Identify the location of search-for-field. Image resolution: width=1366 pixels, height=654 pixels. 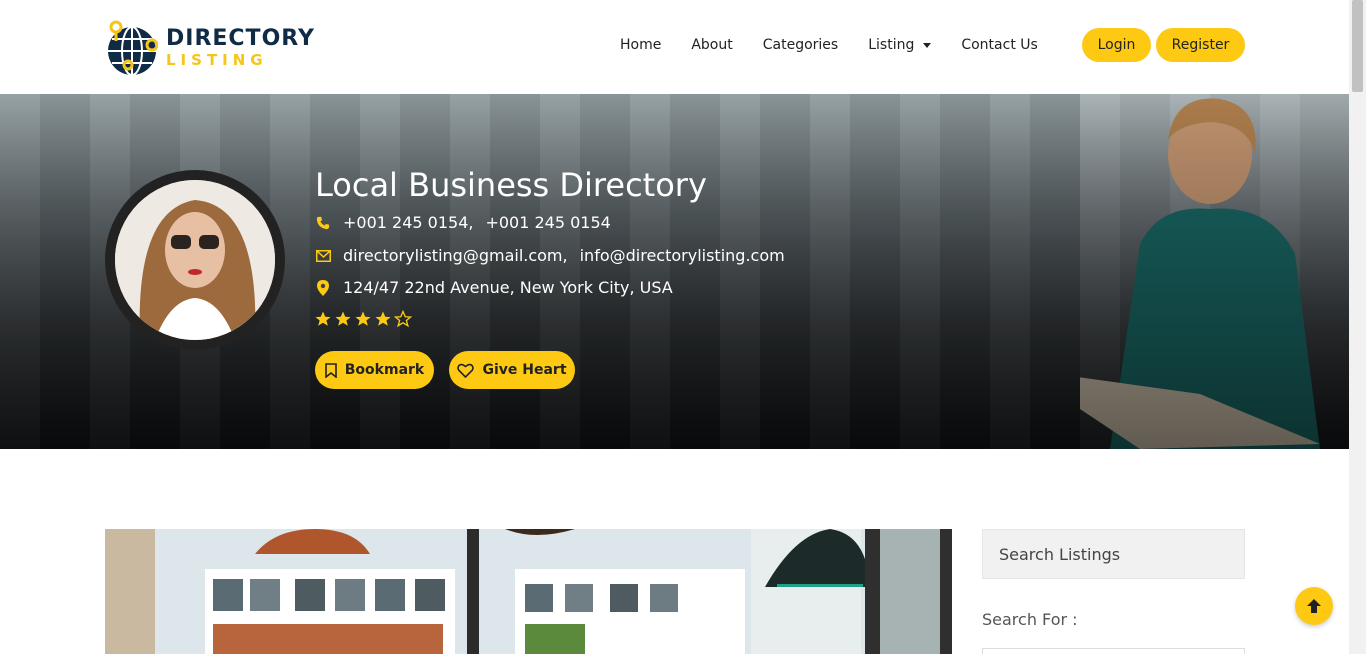
(1113, 651).